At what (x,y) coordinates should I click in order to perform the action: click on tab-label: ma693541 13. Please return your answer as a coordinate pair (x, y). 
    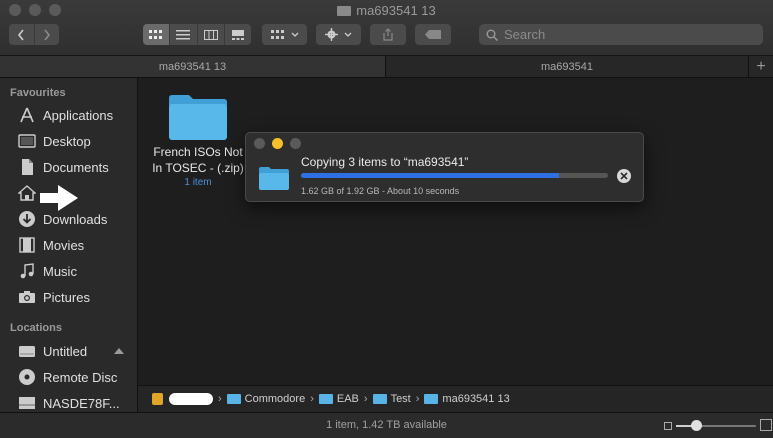
    Looking at the image, I should click on (192, 66).